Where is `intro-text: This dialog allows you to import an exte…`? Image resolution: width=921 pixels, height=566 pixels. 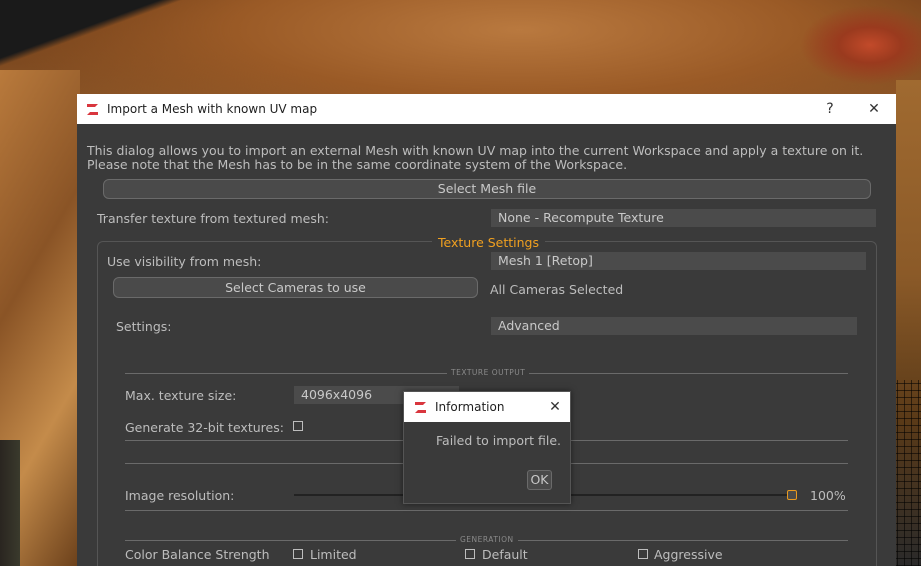
intro-text: This dialog allows you to import an exte… is located at coordinates (487, 158).